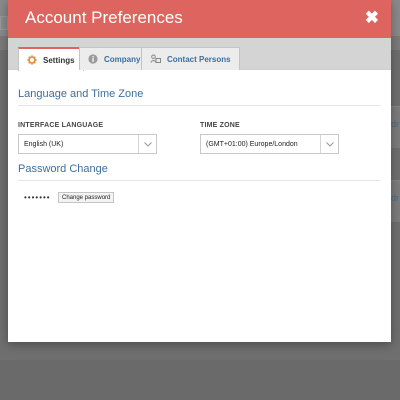 The width and height of the screenshot is (400, 400). I want to click on tab-company: Company, so click(114, 58).